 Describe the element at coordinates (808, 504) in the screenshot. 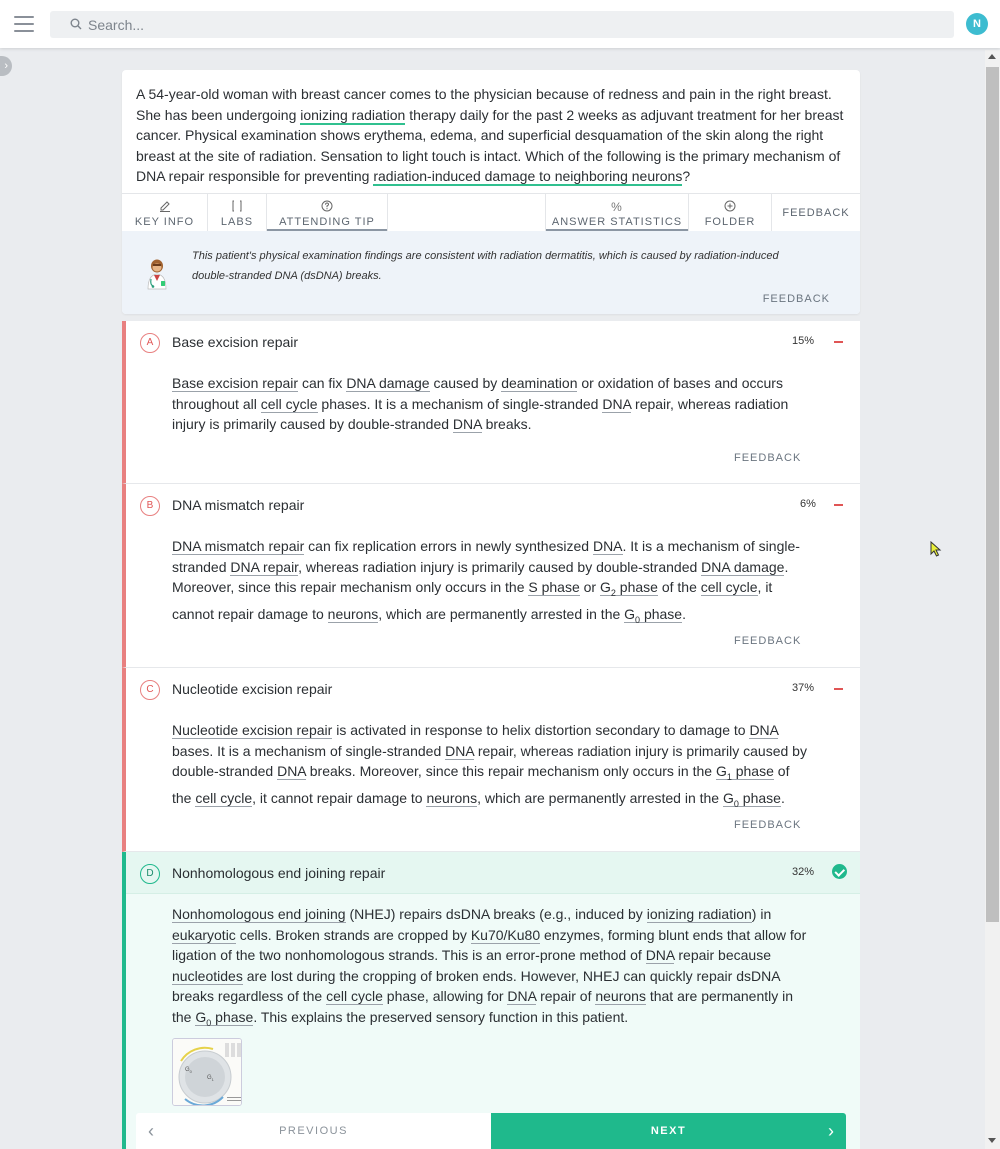

I see `answer-percentage: 6%` at that location.